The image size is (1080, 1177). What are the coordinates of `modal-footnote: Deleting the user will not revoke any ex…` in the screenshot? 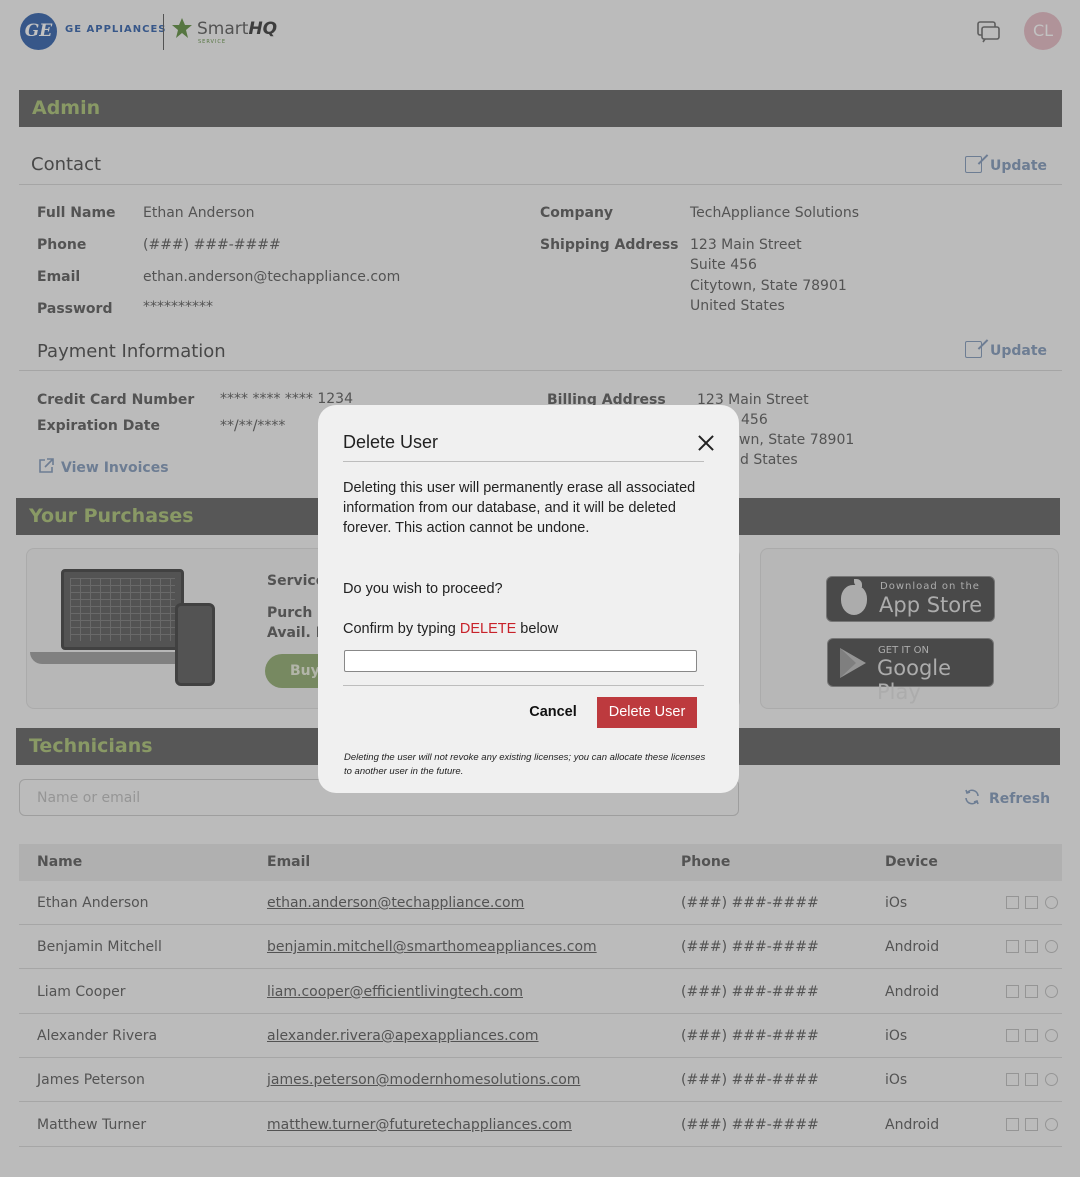 It's located at (525, 764).